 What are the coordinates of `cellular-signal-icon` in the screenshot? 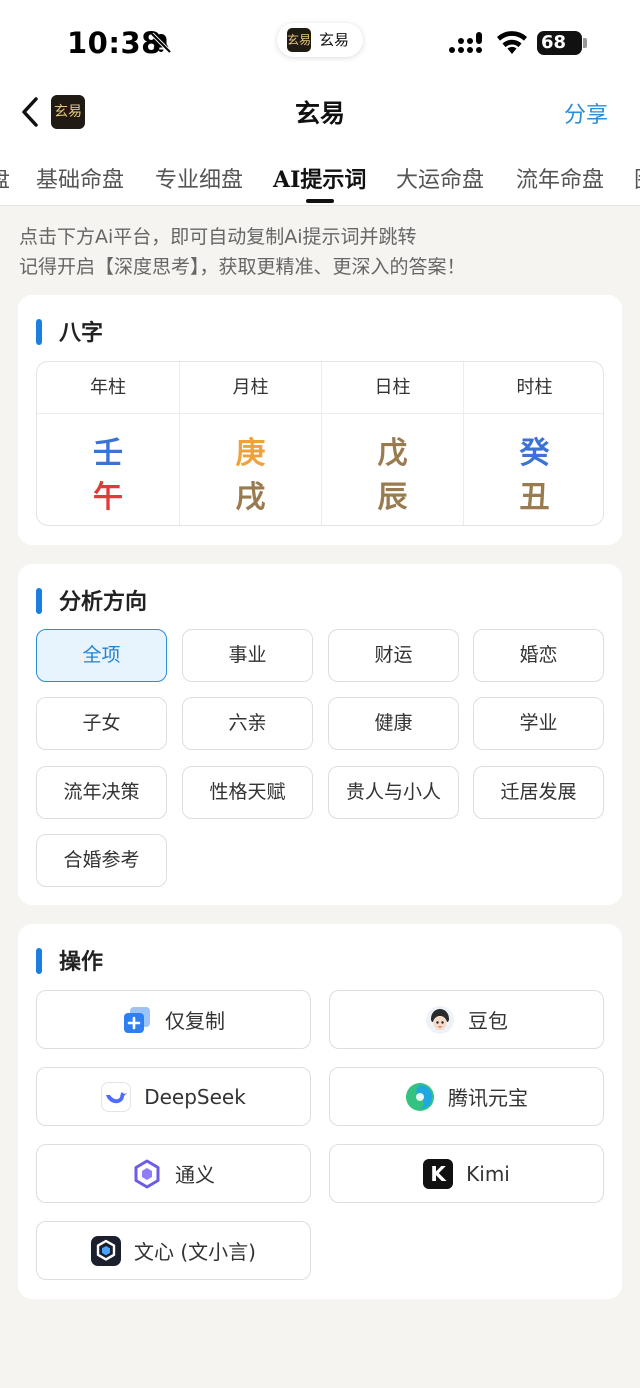 It's located at (465, 42).